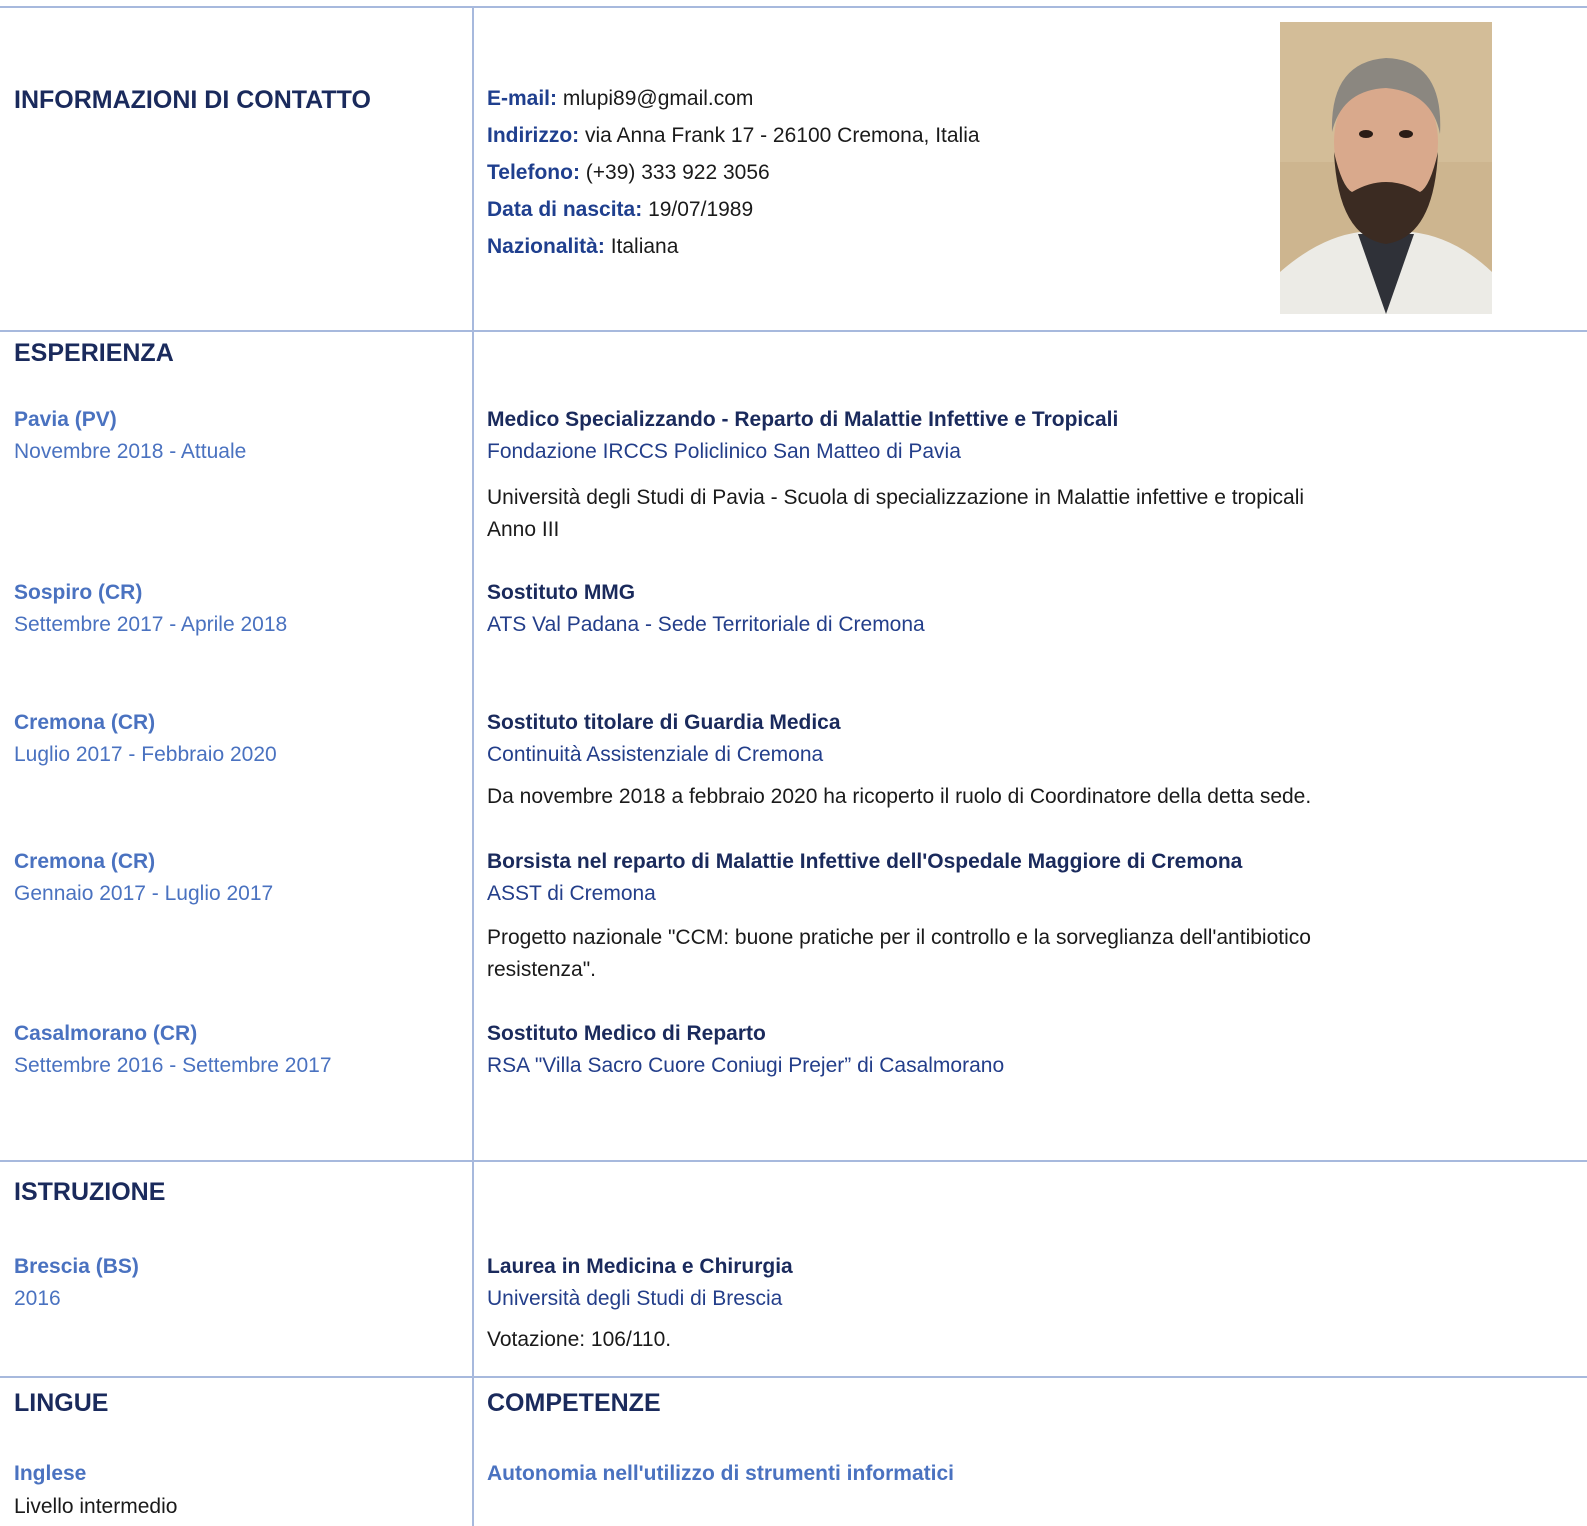  Describe the element at coordinates (78, 592) in the screenshot. I see `entry-place: Sospiro (CR)` at that location.